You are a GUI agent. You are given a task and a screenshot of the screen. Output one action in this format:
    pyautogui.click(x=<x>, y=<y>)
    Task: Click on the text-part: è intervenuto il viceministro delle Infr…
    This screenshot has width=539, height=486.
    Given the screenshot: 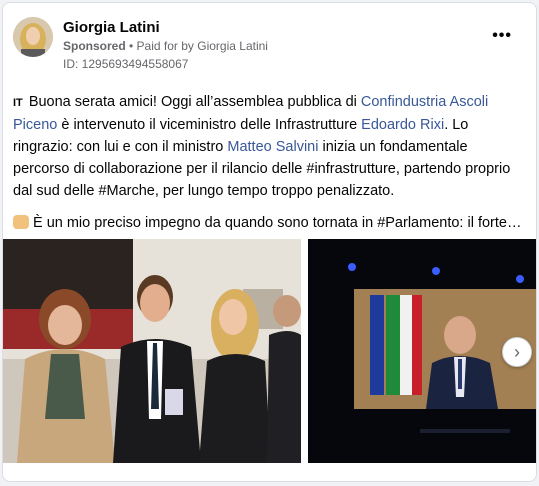 What is the action you would take?
    pyautogui.click(x=209, y=125)
    